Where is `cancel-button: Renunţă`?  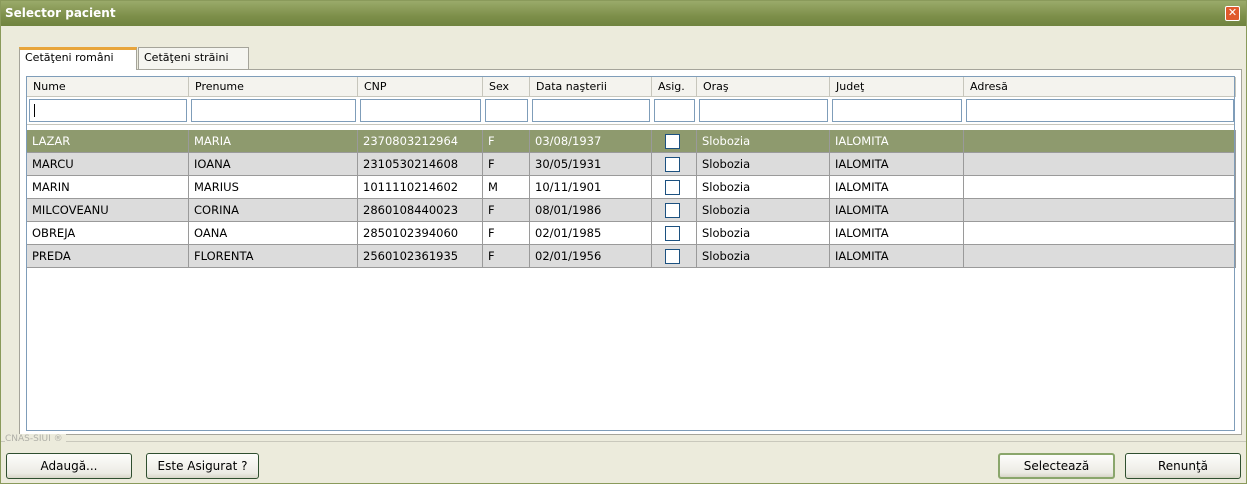 cancel-button: Renunţă is located at coordinates (1183, 466).